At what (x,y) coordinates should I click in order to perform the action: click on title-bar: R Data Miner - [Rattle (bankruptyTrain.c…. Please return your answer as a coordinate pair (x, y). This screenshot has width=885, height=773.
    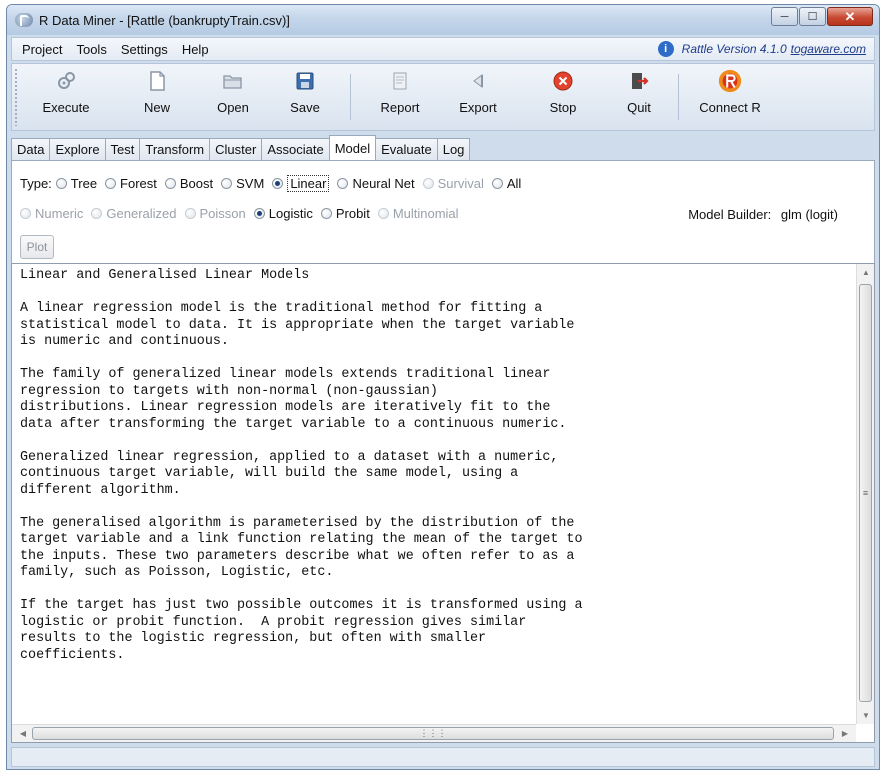
    Looking at the image, I should click on (443, 20).